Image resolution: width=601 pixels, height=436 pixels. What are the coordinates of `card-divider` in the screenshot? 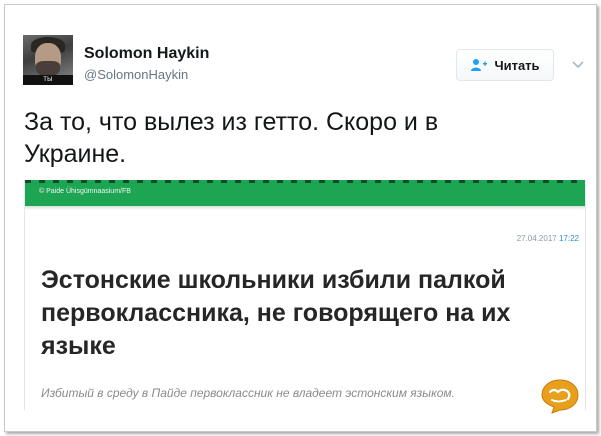 It's located at (305, 208).